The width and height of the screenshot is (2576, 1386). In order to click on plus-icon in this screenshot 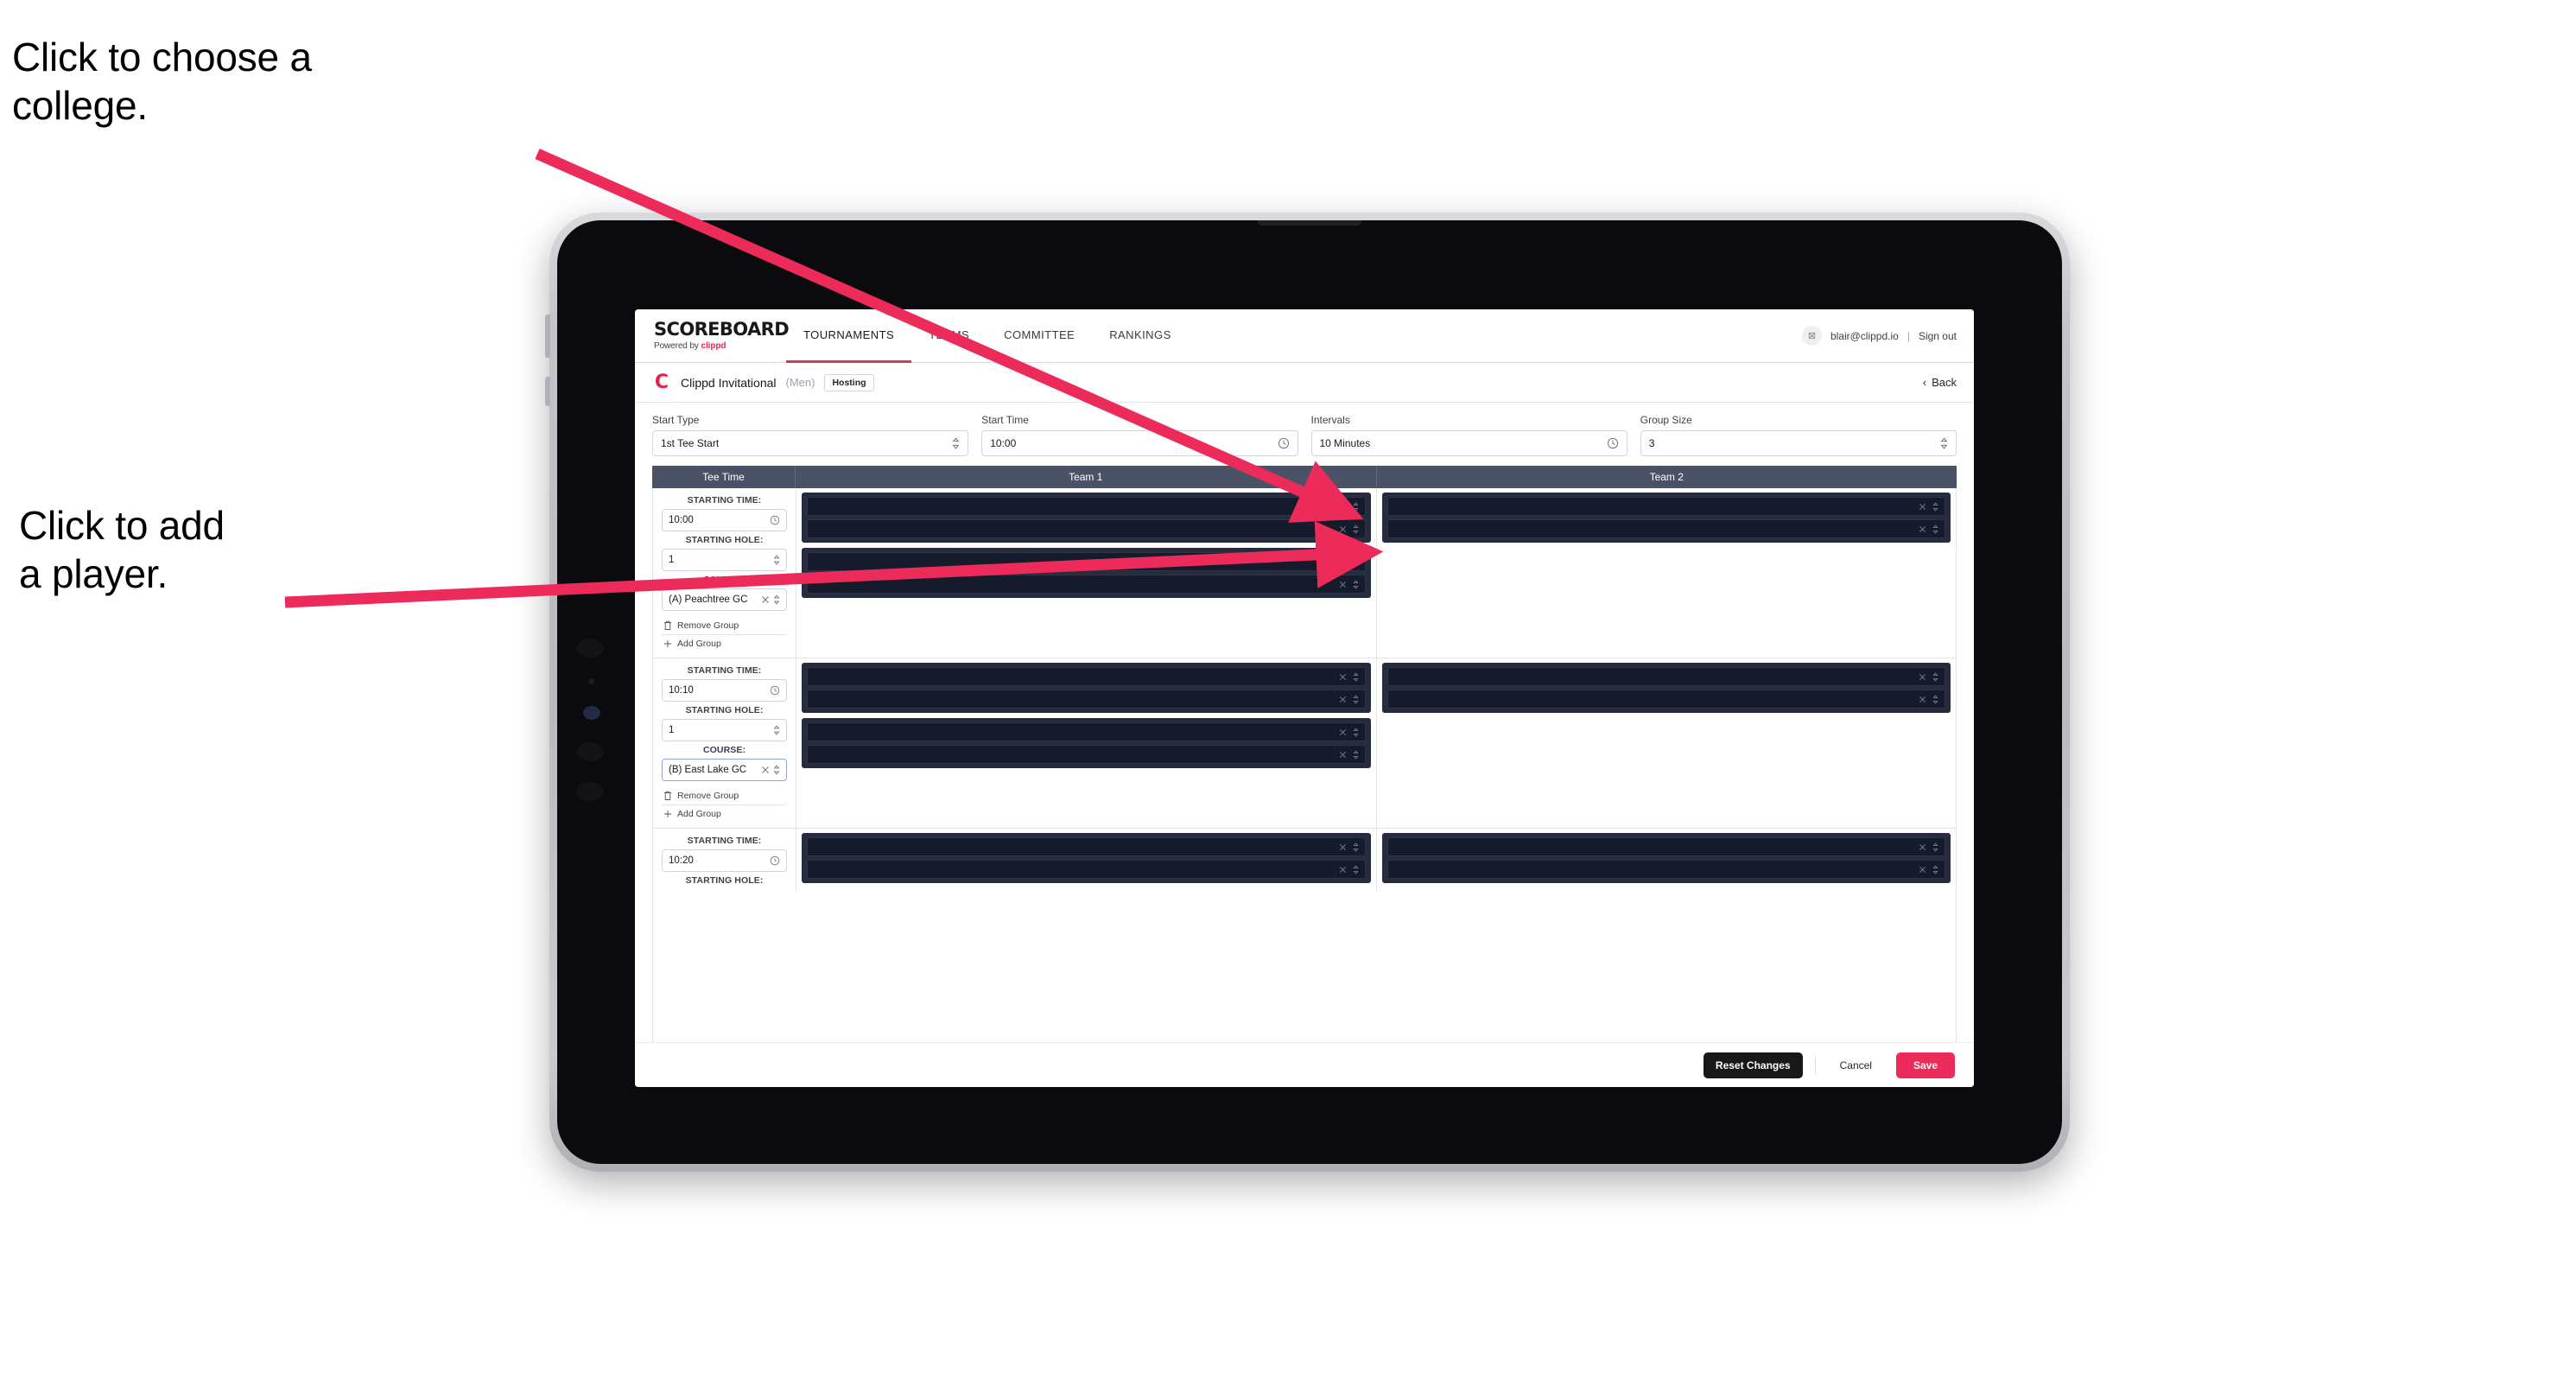, I will do `click(667, 814)`.